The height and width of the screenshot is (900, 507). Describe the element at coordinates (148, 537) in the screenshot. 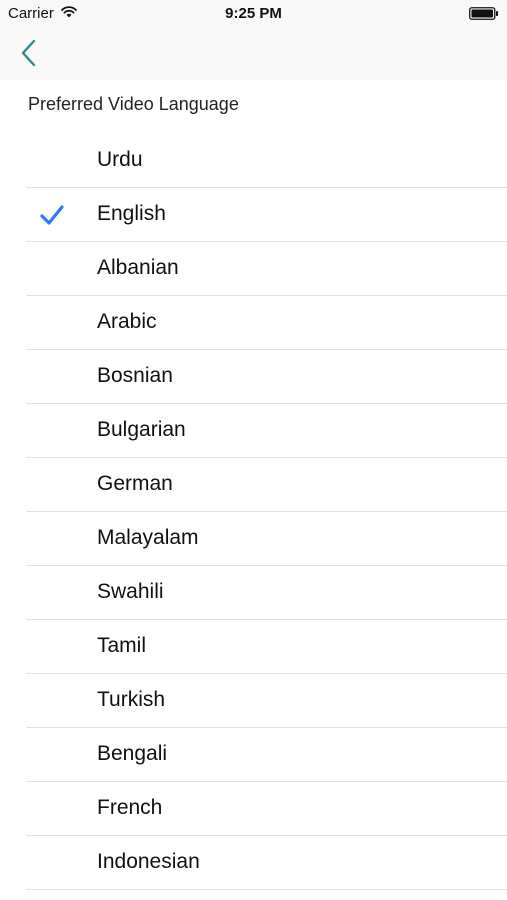

I see `language-label: Malayalam` at that location.